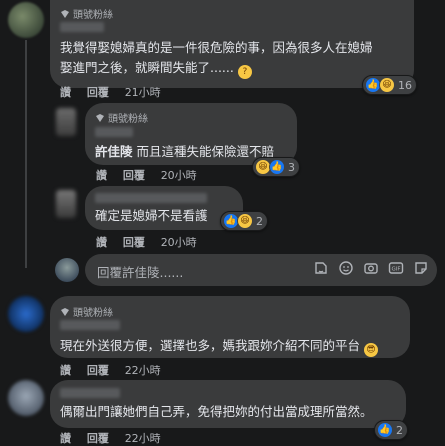  I want to click on camera-icon, so click(371, 268).